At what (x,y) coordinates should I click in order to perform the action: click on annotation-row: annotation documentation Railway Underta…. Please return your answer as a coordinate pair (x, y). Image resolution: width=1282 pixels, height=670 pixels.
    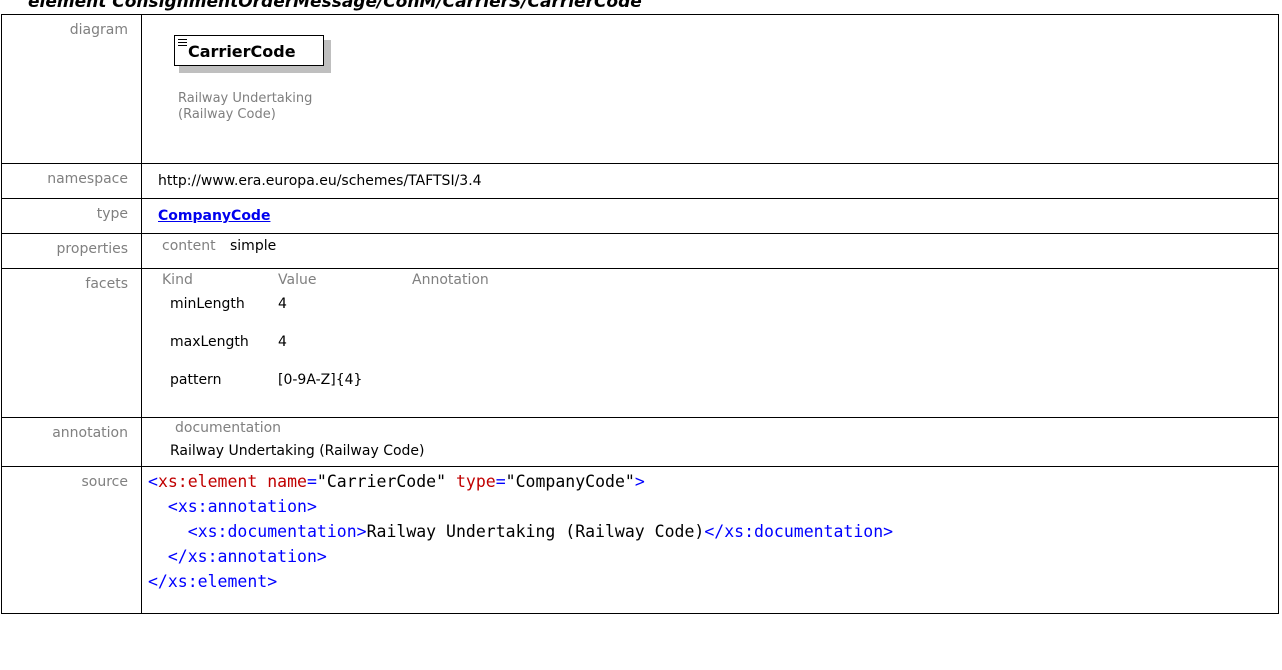
    Looking at the image, I should click on (640, 442).